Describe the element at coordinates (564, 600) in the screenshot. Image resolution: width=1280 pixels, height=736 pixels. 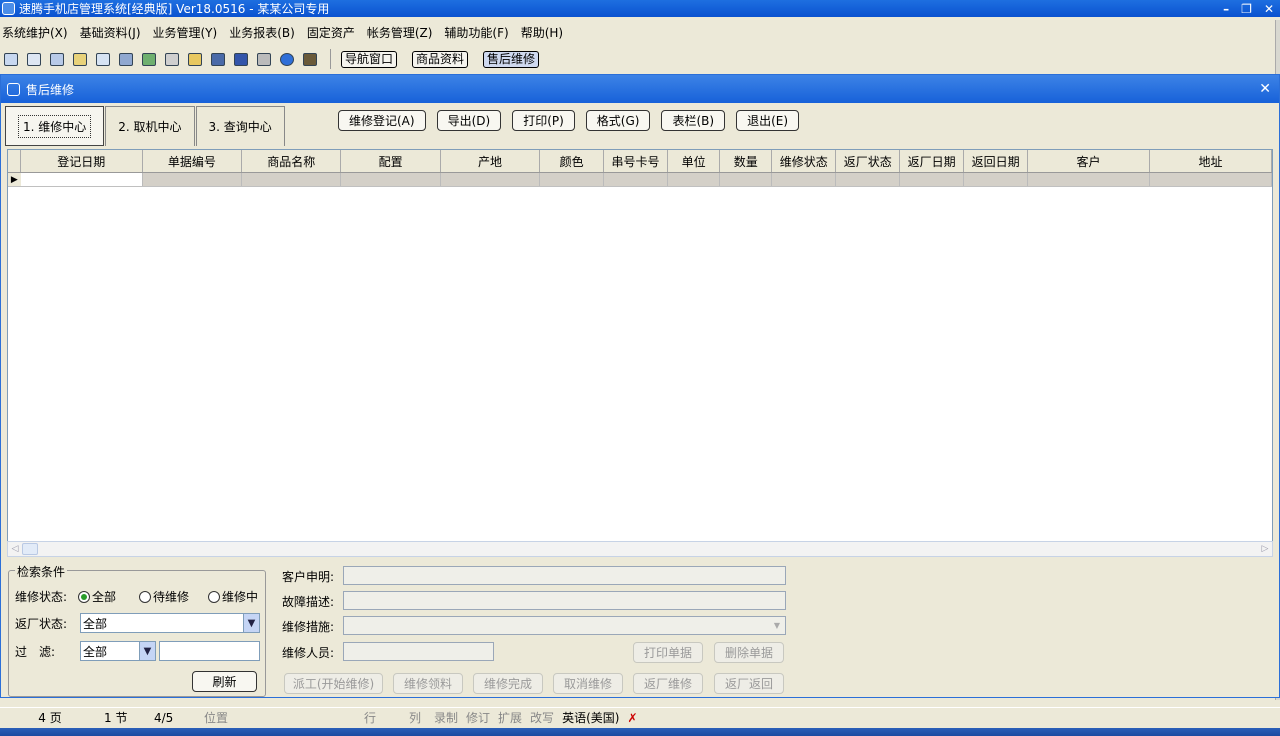
I see `fault-description-field` at that location.